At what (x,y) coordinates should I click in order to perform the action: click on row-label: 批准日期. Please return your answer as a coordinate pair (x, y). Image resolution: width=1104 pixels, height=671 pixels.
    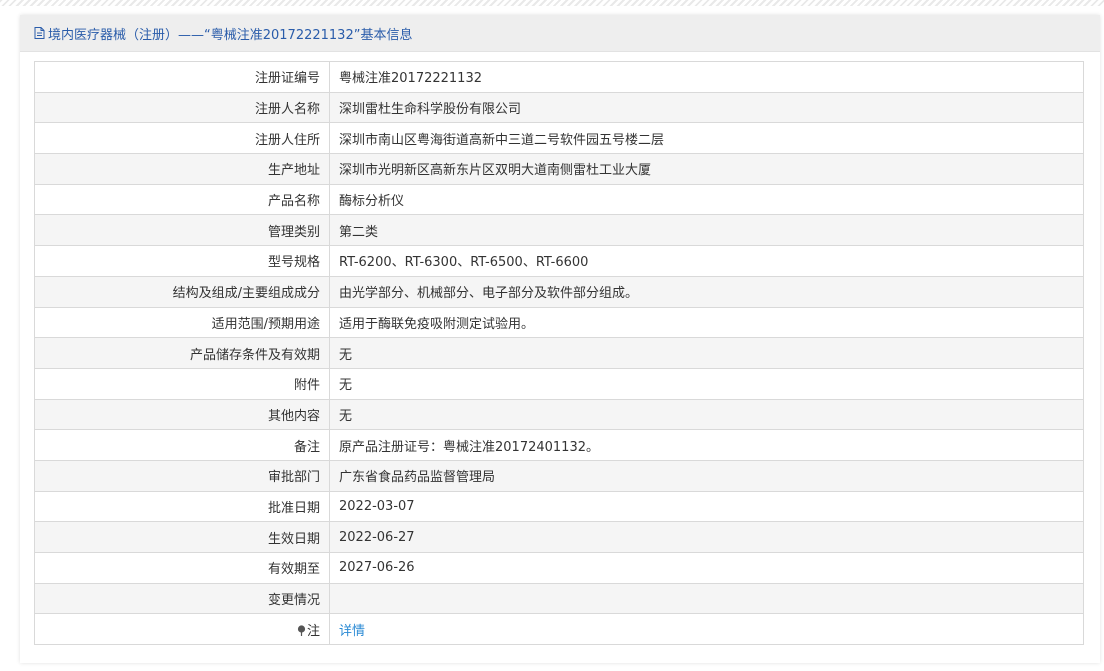
    Looking at the image, I should click on (182, 506).